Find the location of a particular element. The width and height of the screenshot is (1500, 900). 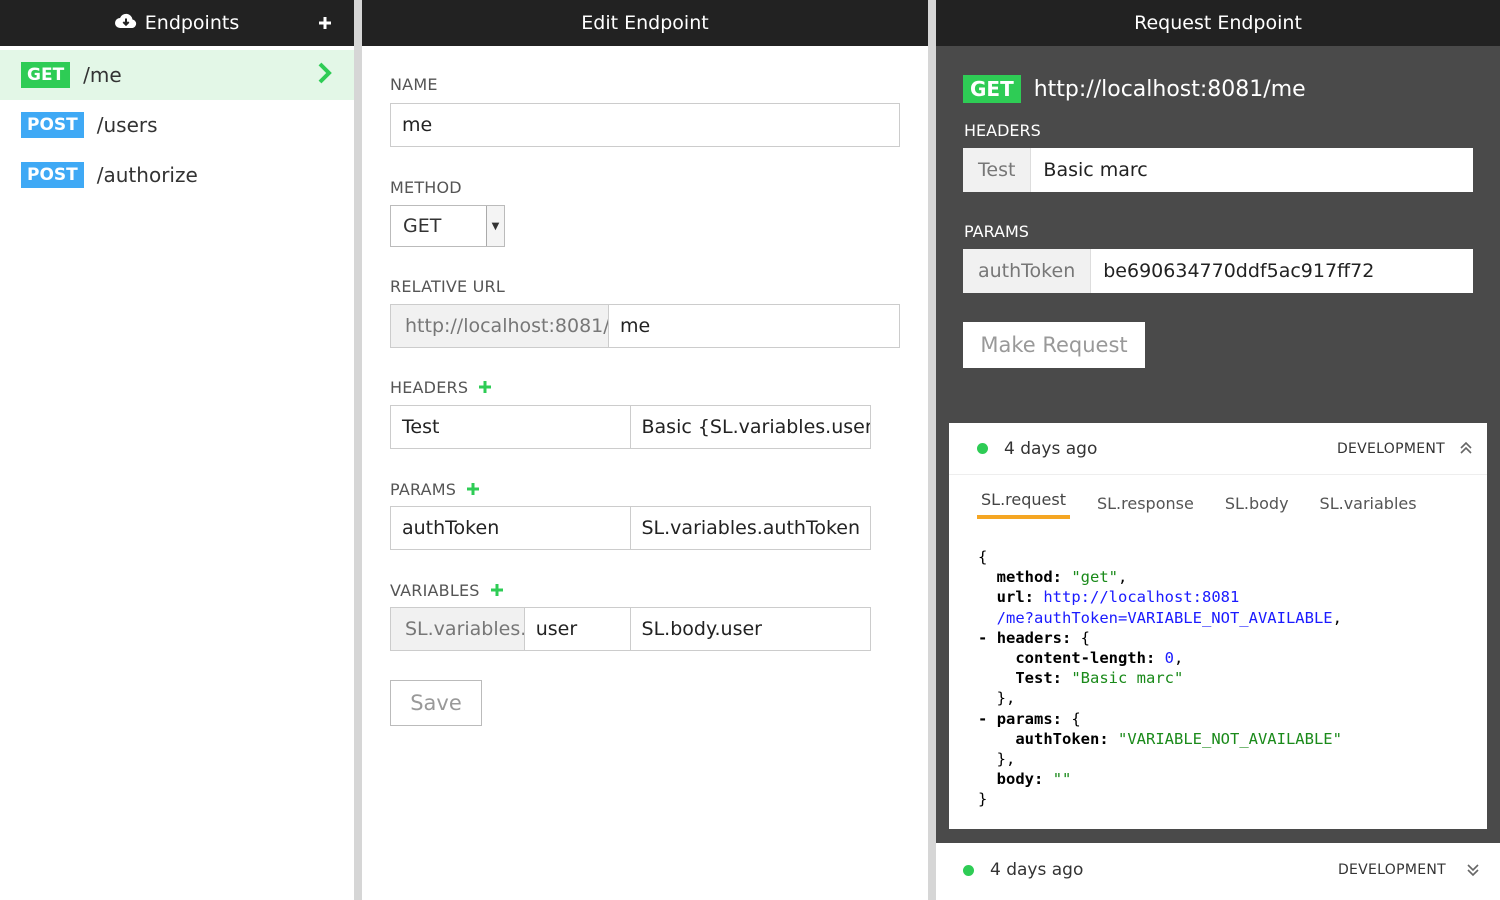

add-header-icon is located at coordinates (485, 387).